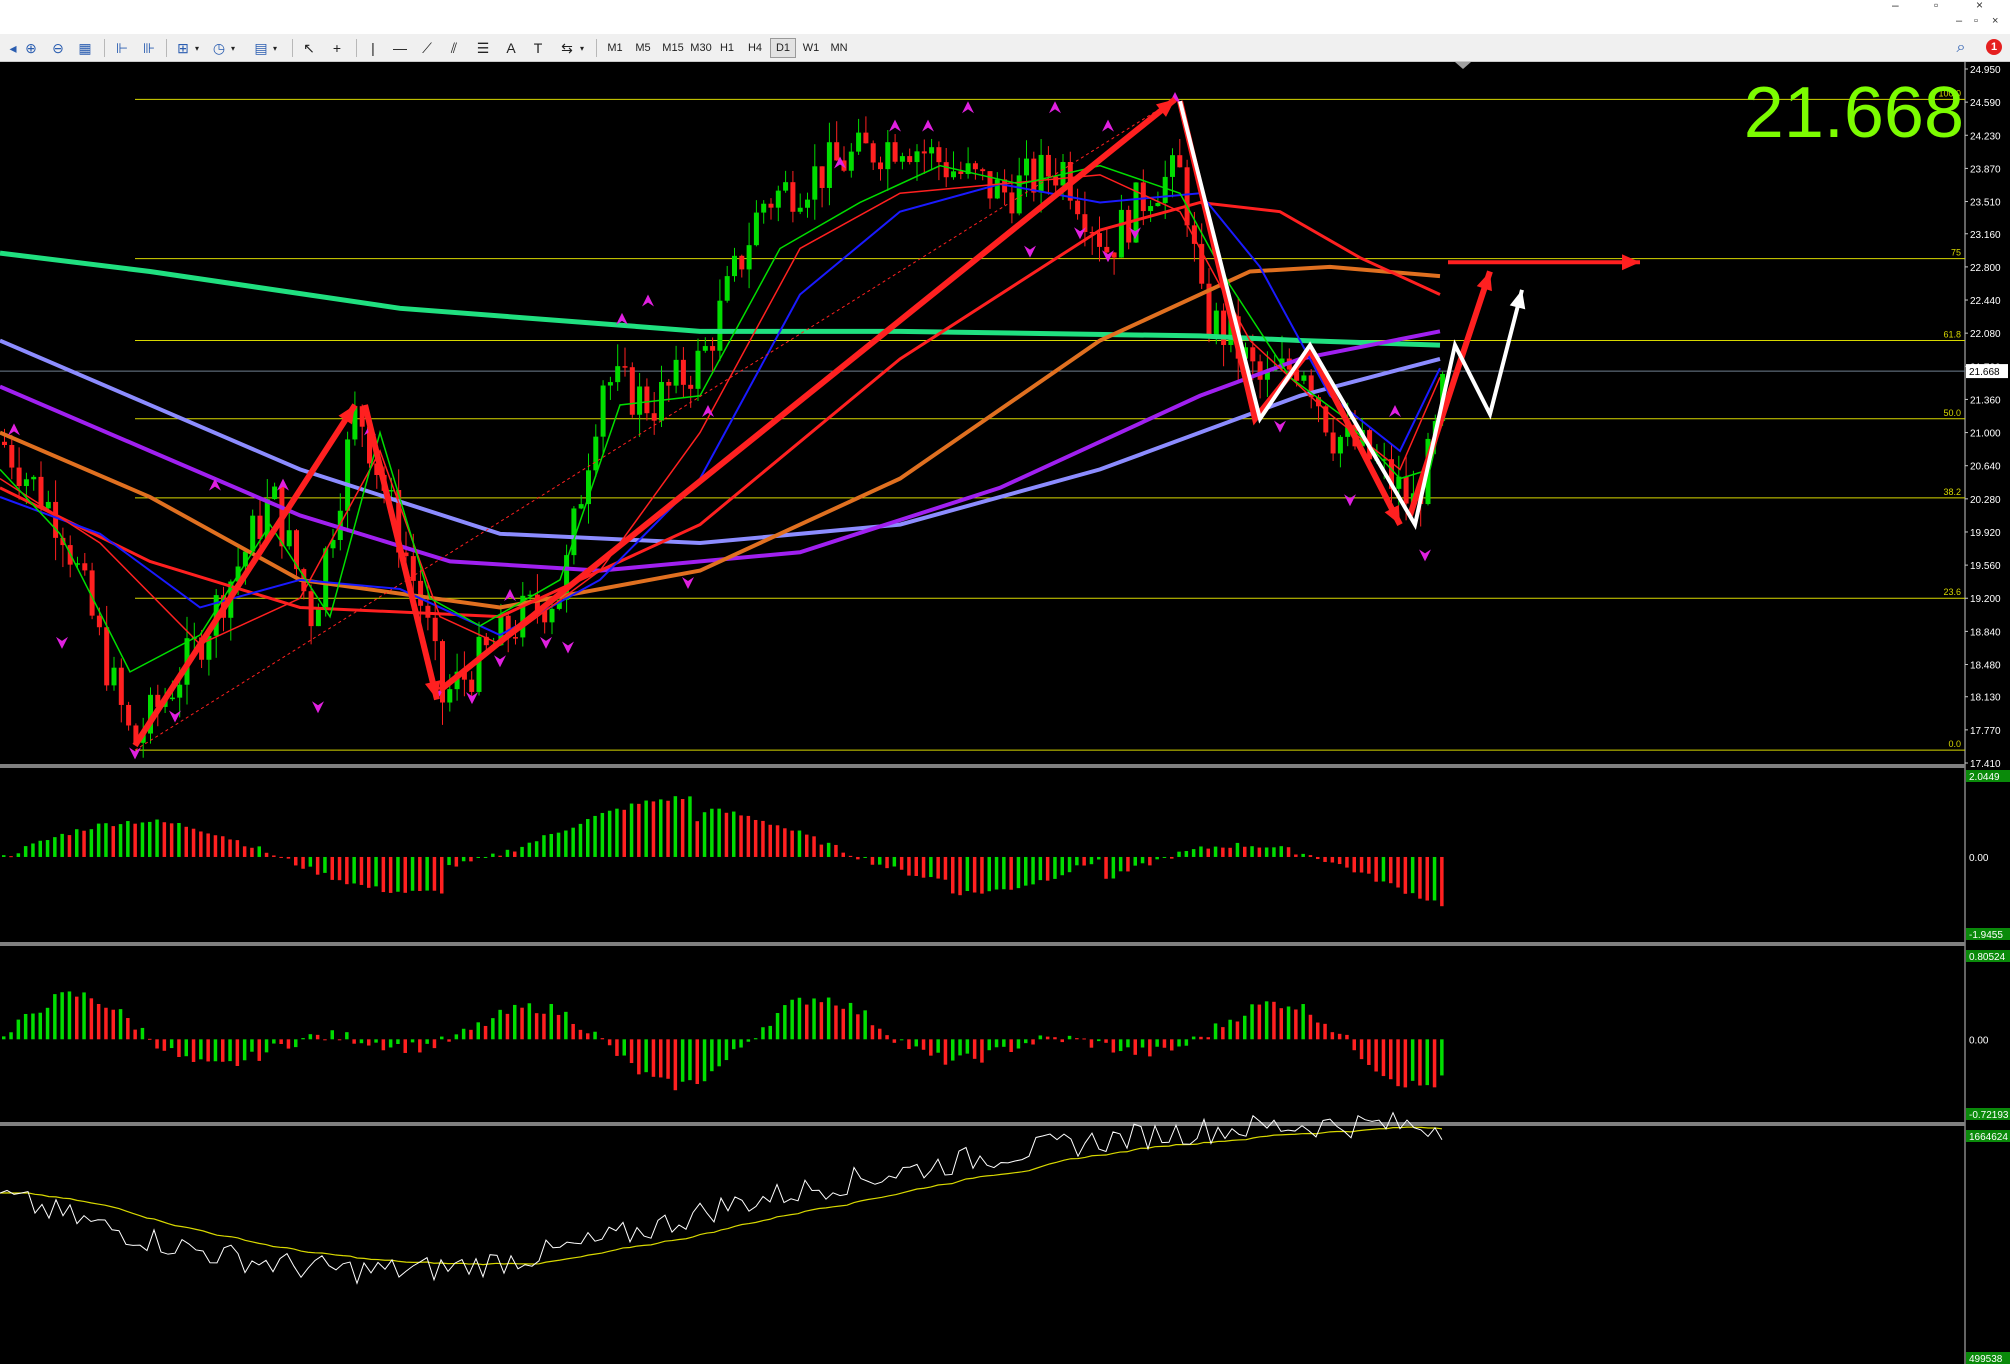 Image resolution: width=2010 pixels, height=1364 pixels. Describe the element at coordinates (149, 48) in the screenshot. I see `autoscroll-icon: ⊪` at that location.